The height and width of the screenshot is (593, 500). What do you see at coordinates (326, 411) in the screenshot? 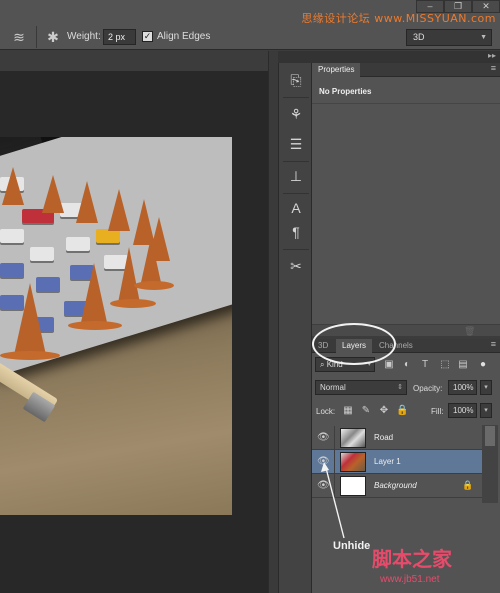
I see `lock-label: Lock:` at bounding box center [326, 411].